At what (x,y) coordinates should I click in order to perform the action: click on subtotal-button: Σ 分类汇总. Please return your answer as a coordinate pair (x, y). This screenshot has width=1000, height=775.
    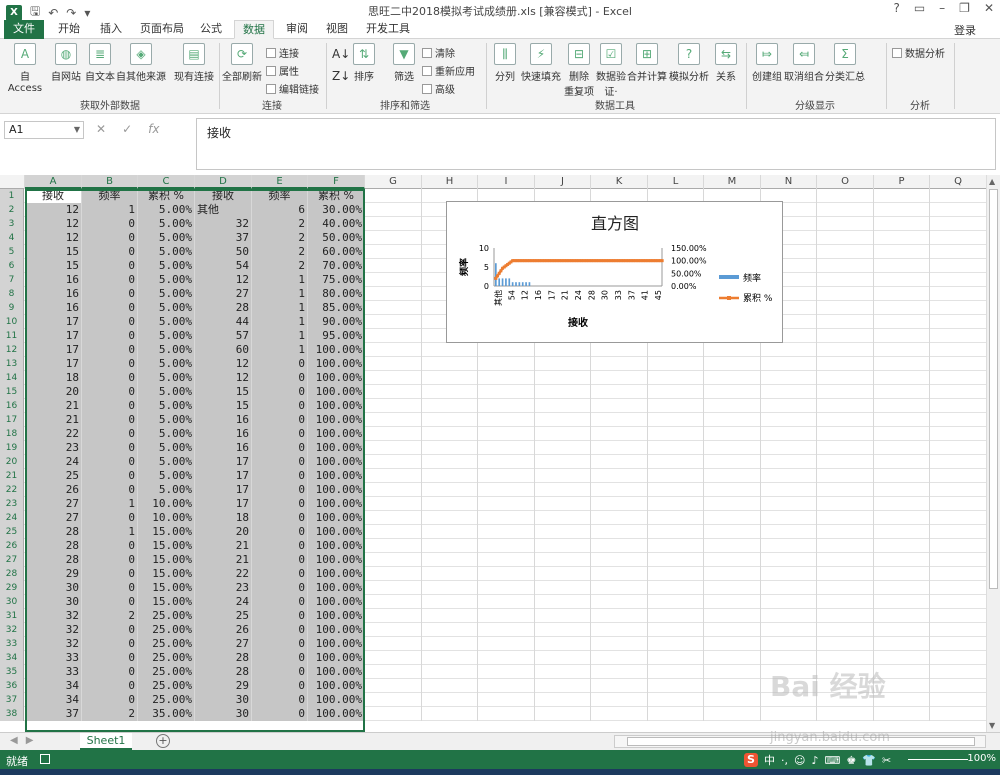
    Looking at the image, I should click on (845, 63).